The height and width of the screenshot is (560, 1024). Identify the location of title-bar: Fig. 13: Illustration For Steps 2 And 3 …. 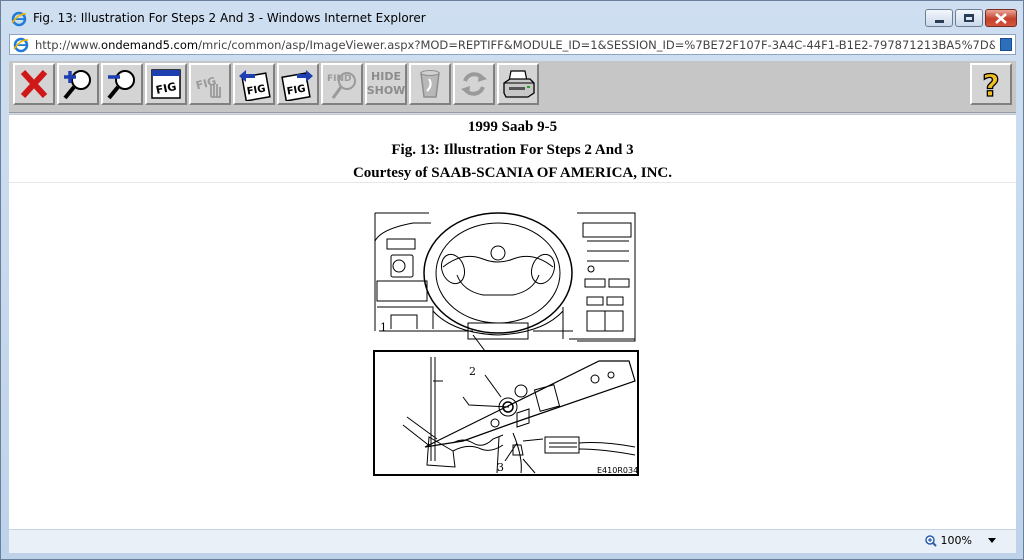
(512, 17).